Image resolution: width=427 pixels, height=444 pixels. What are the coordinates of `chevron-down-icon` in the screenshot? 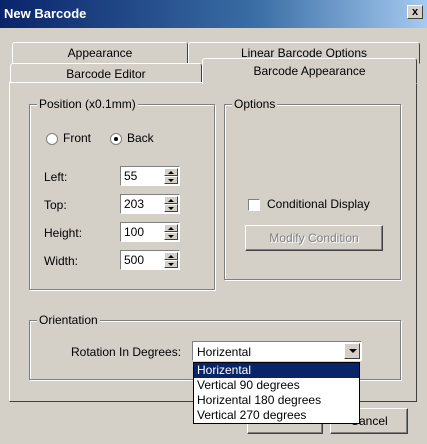 It's located at (352, 351).